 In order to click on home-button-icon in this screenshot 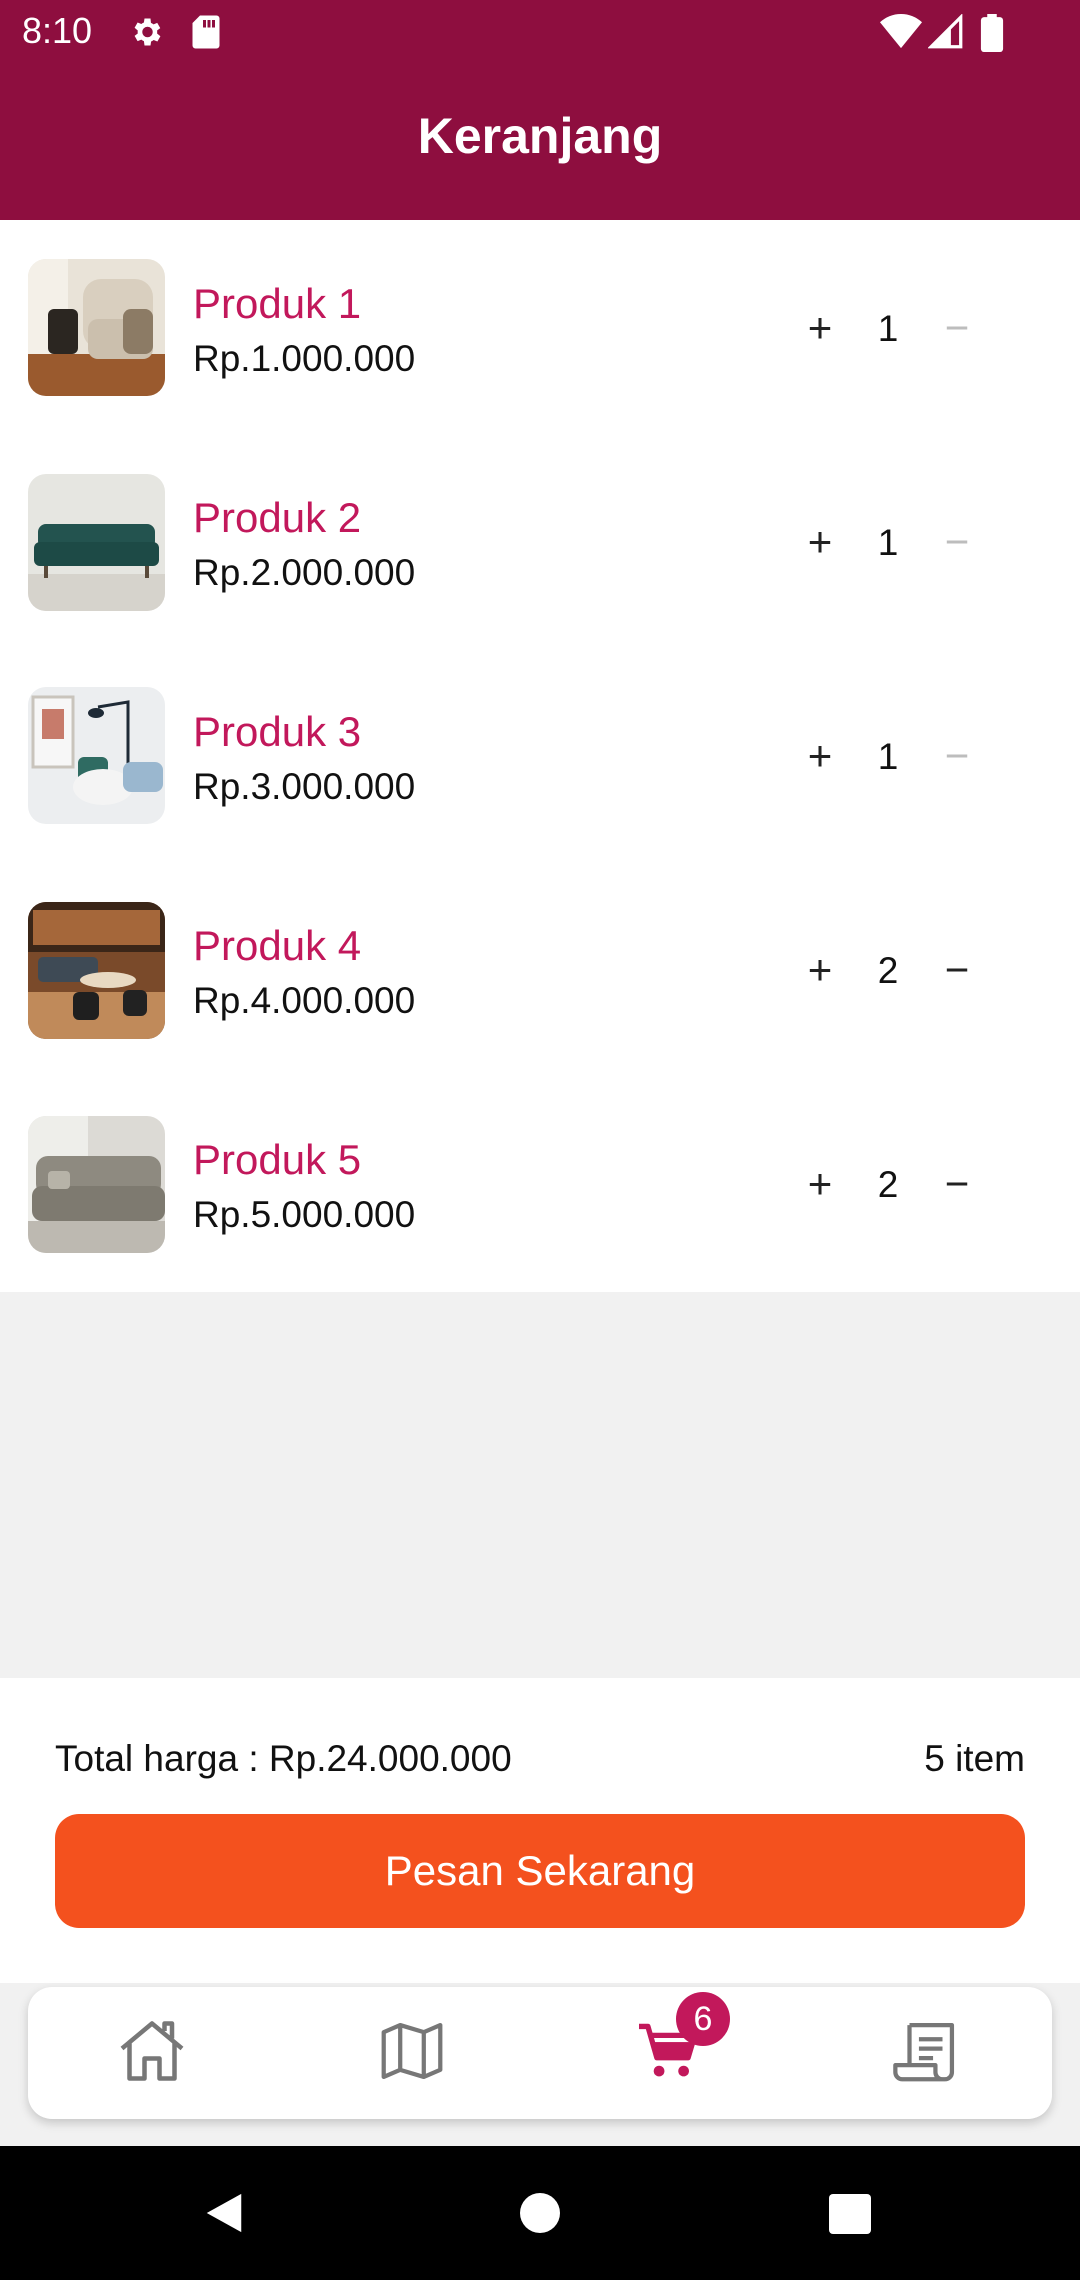, I will do `click(540, 2215)`.